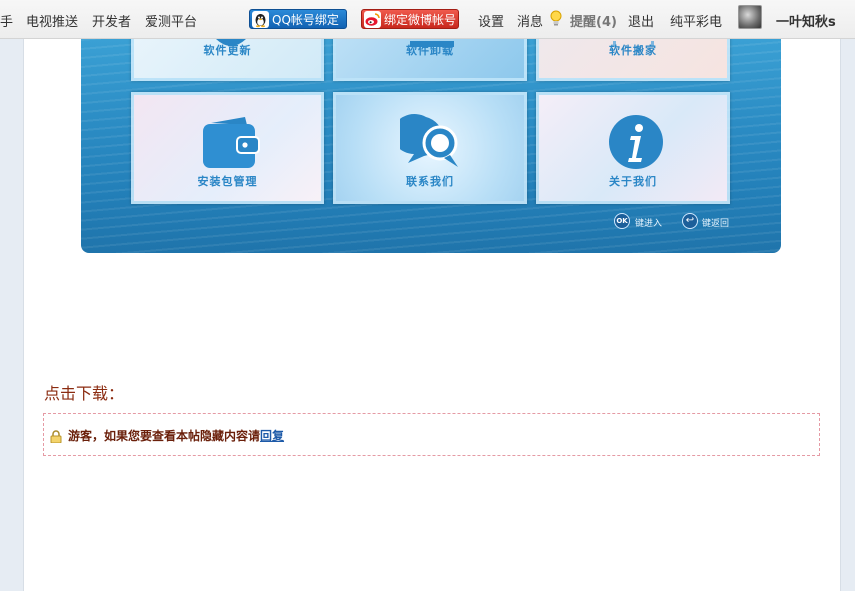 This screenshot has width=855, height=591. What do you see at coordinates (622, 221) in the screenshot?
I see `ok-key-icon: OK` at bounding box center [622, 221].